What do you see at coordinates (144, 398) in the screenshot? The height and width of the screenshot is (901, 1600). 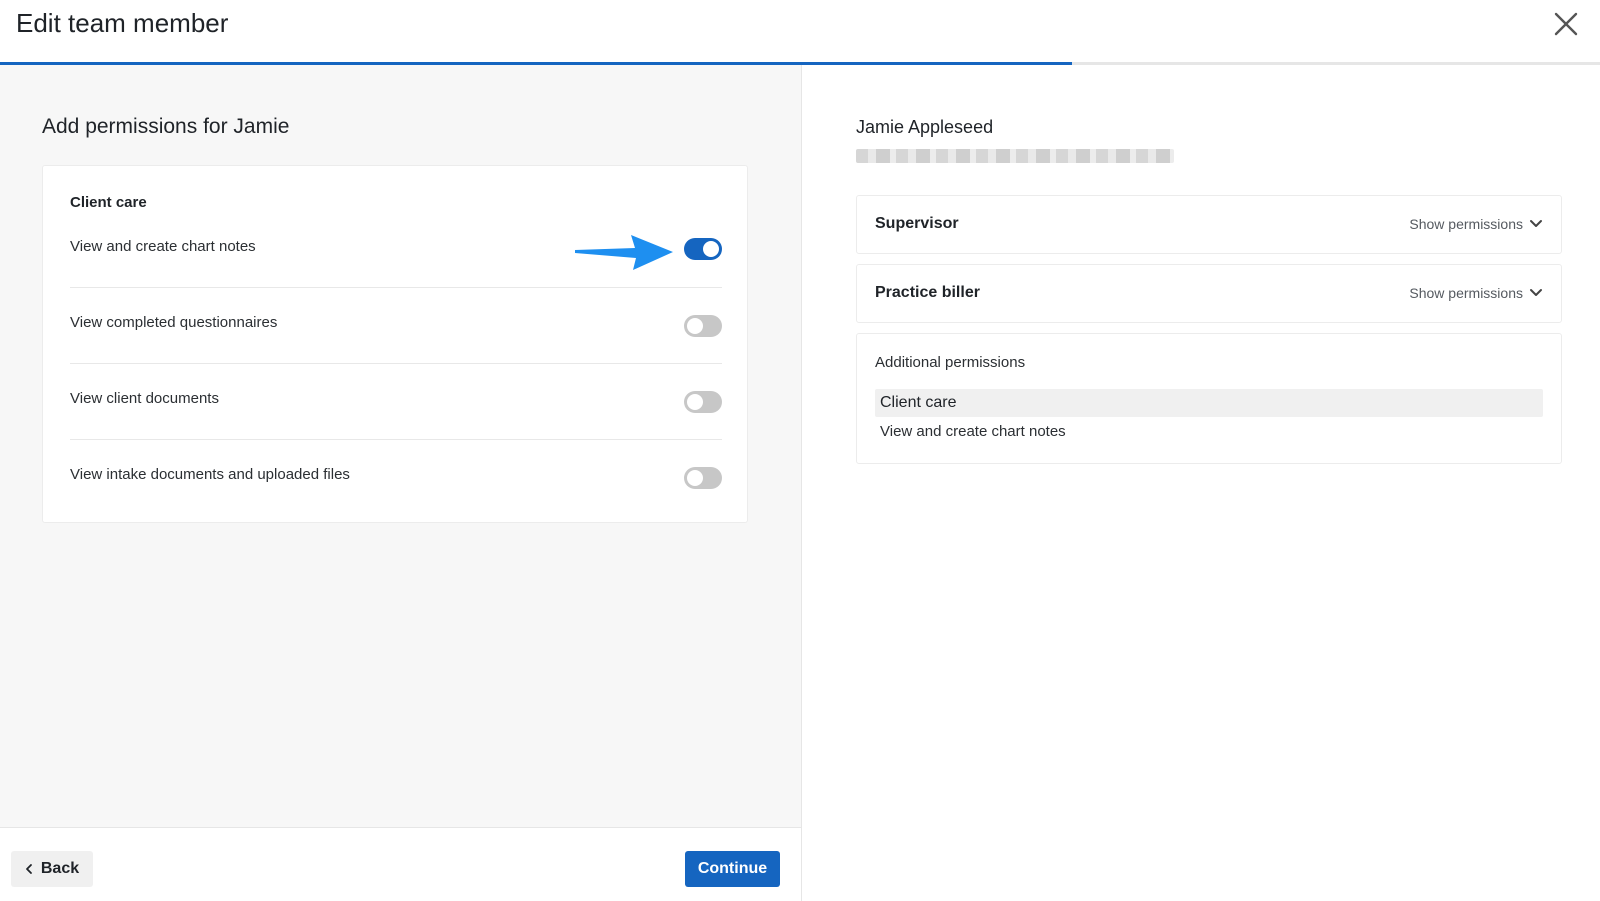 I see `permission-label: View client documents` at bounding box center [144, 398].